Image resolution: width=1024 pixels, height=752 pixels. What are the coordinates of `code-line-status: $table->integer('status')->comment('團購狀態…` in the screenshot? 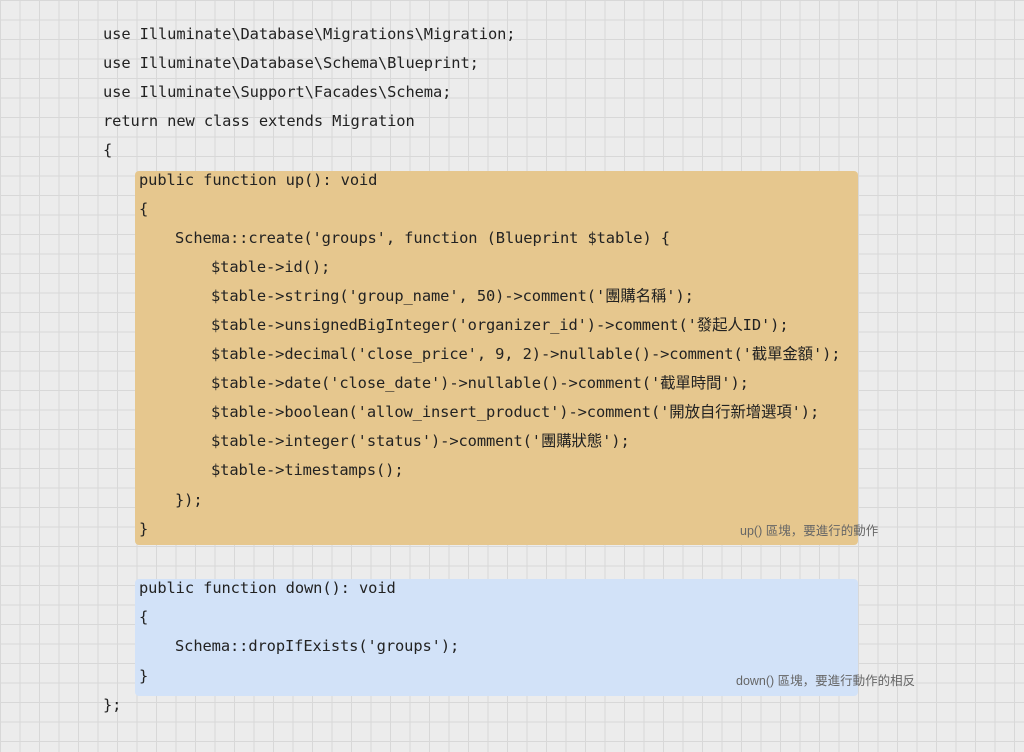 It's located at (420, 441).